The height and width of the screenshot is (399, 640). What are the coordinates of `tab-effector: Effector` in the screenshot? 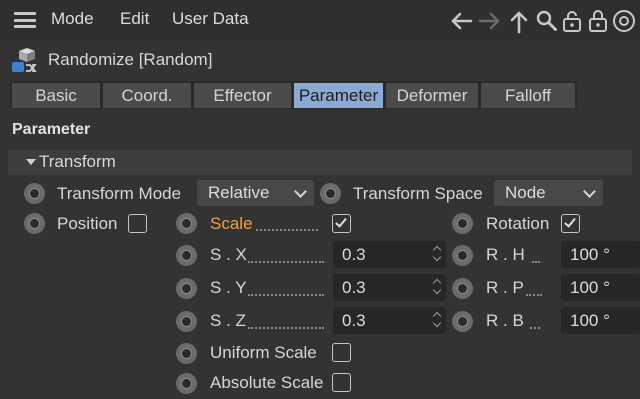 It's located at (242, 95).